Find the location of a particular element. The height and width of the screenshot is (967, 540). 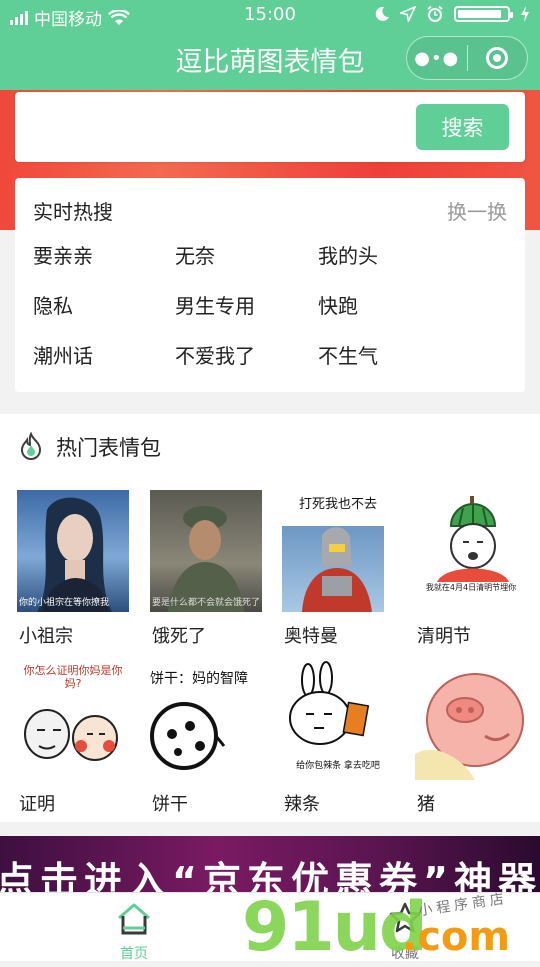

charging-icon is located at coordinates (525, 14).